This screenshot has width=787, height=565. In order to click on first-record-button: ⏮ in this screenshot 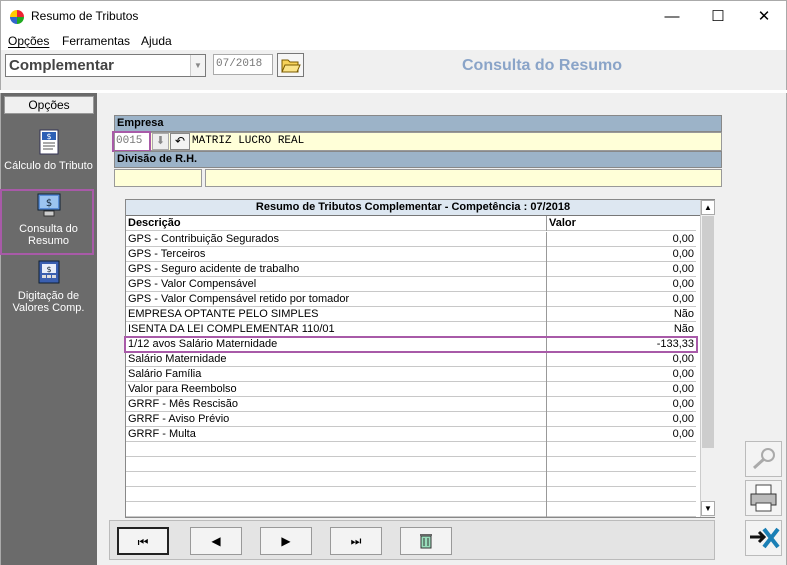, I will do `click(143, 541)`.